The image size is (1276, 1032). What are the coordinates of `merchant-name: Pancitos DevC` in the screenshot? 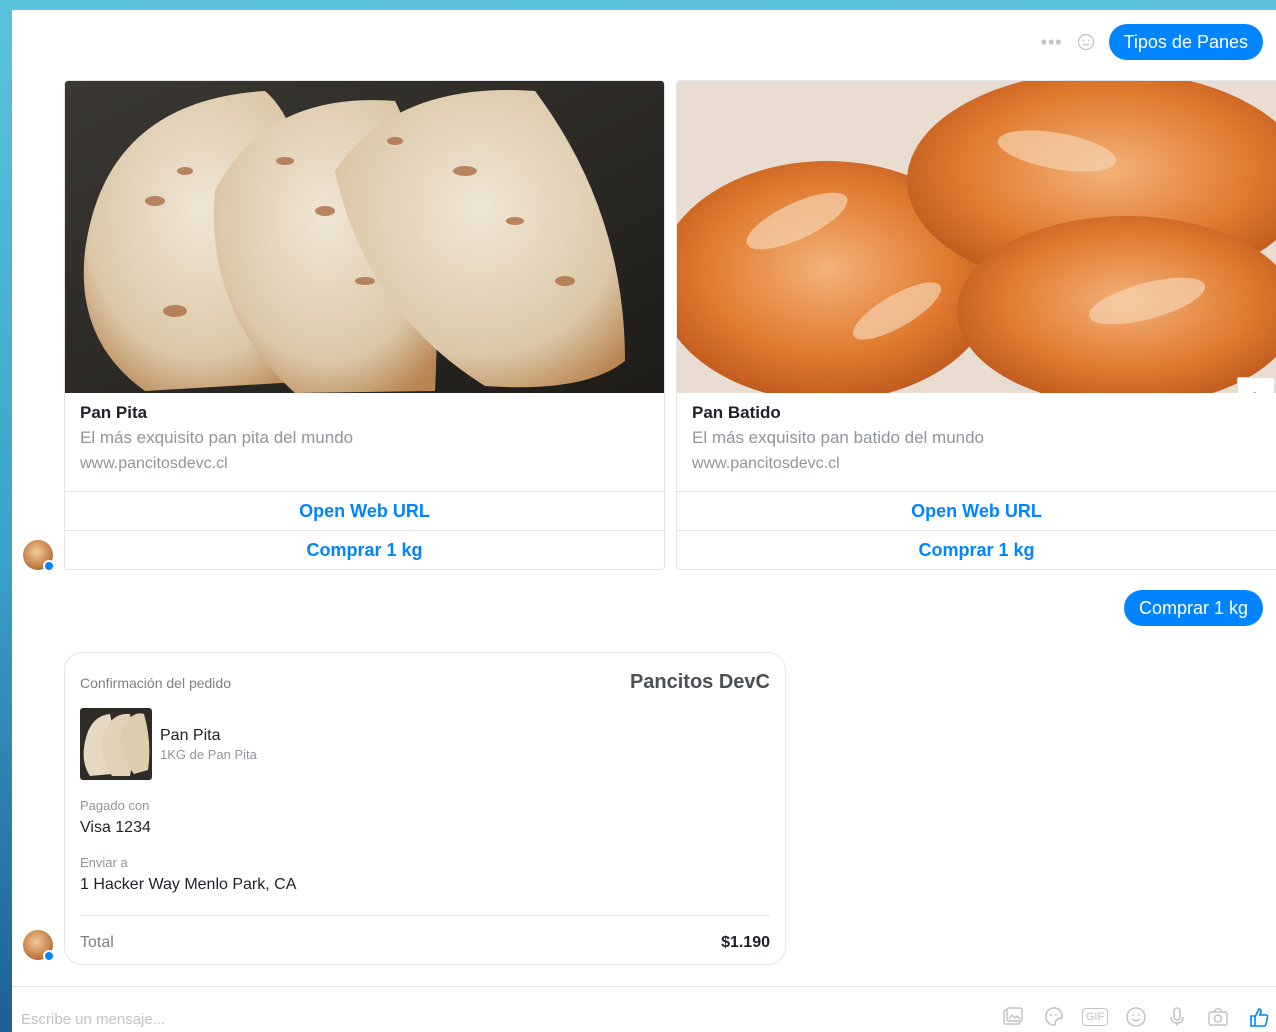 It's located at (699, 682).